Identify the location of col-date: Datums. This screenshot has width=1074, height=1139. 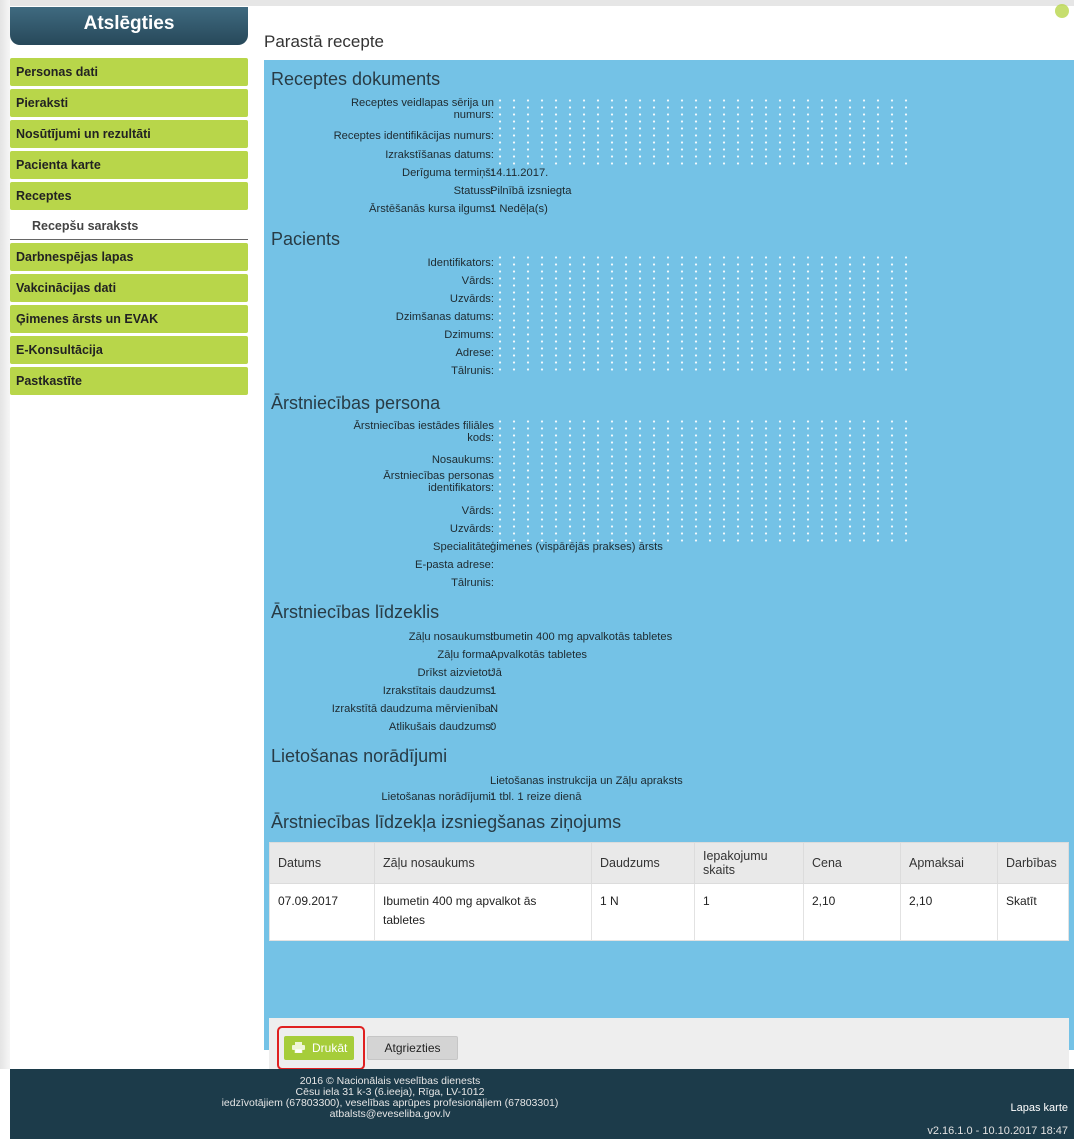
(322, 863).